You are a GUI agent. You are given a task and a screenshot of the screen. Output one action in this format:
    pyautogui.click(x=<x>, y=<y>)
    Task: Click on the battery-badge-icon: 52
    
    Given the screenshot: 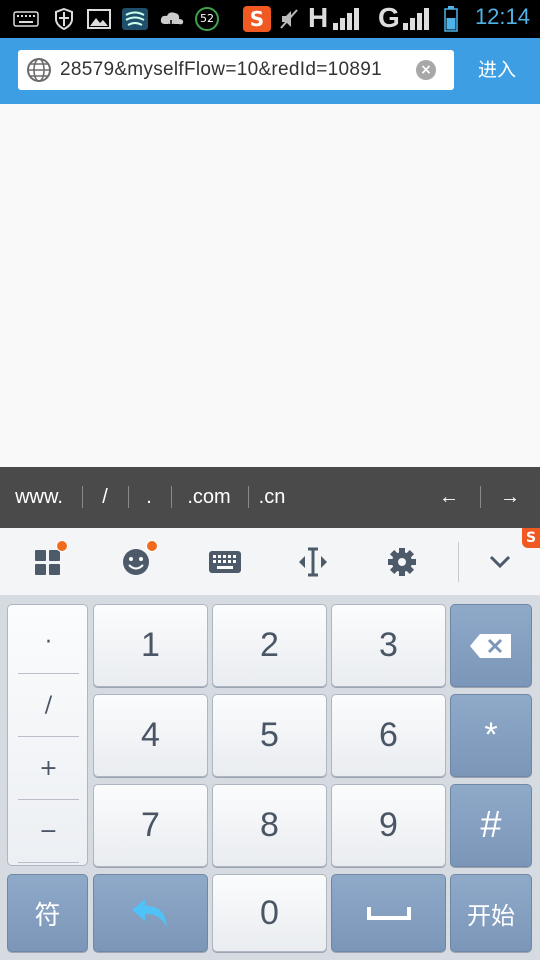 What is the action you would take?
    pyautogui.click(x=207, y=19)
    